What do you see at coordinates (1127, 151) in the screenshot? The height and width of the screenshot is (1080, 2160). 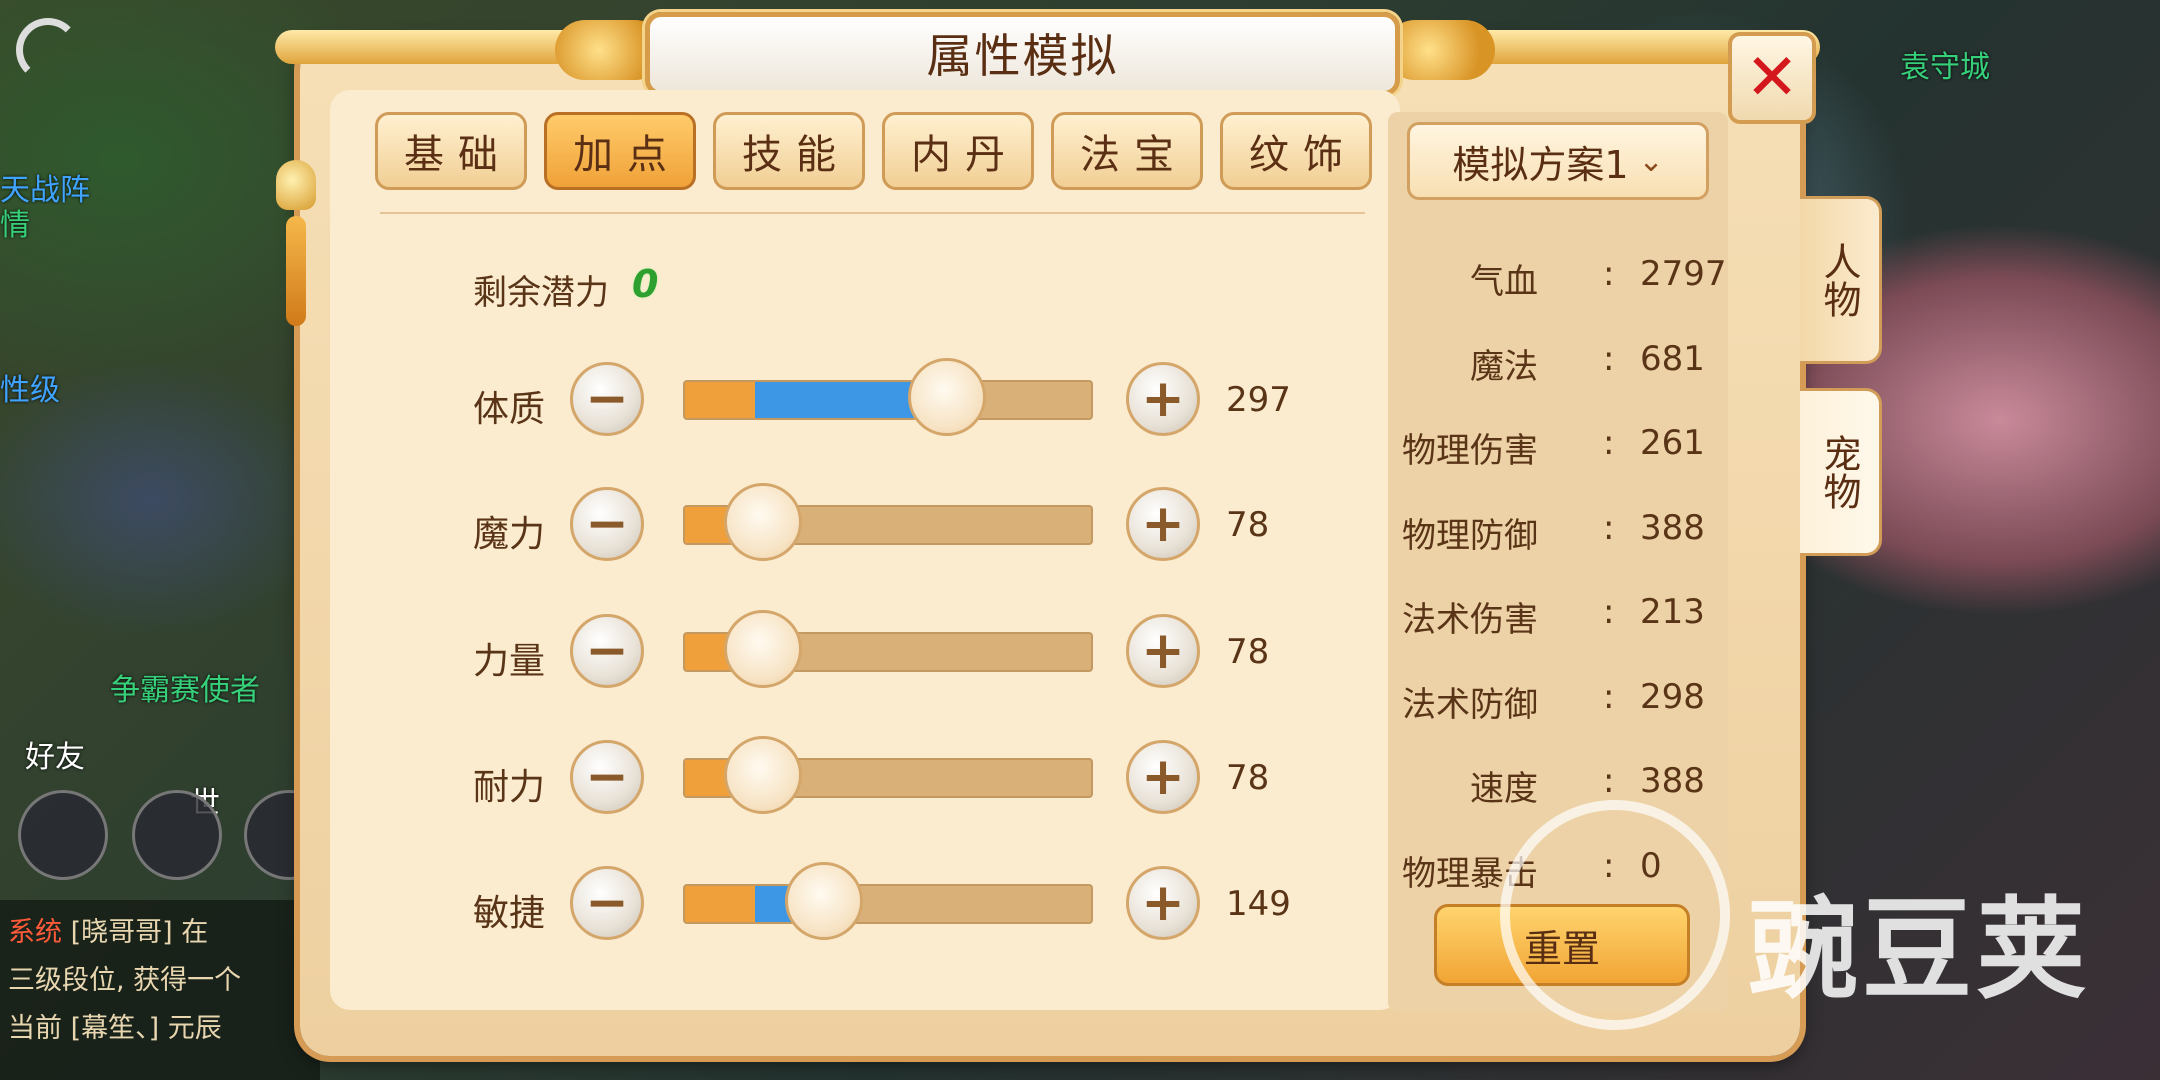 I see `tab-treasure: 法宝` at bounding box center [1127, 151].